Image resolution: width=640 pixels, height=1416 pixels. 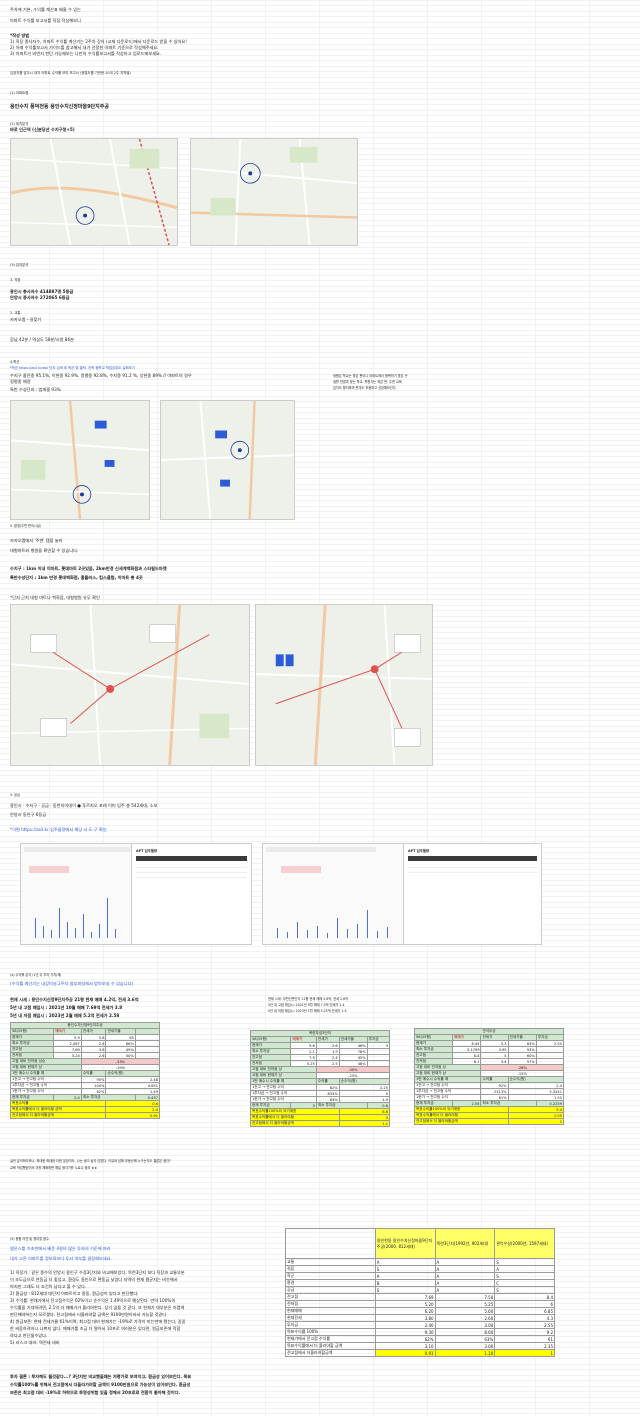 I want to click on comparison-row-label: 현재가에서 전고점 수익률, so click(x=330, y=1339).